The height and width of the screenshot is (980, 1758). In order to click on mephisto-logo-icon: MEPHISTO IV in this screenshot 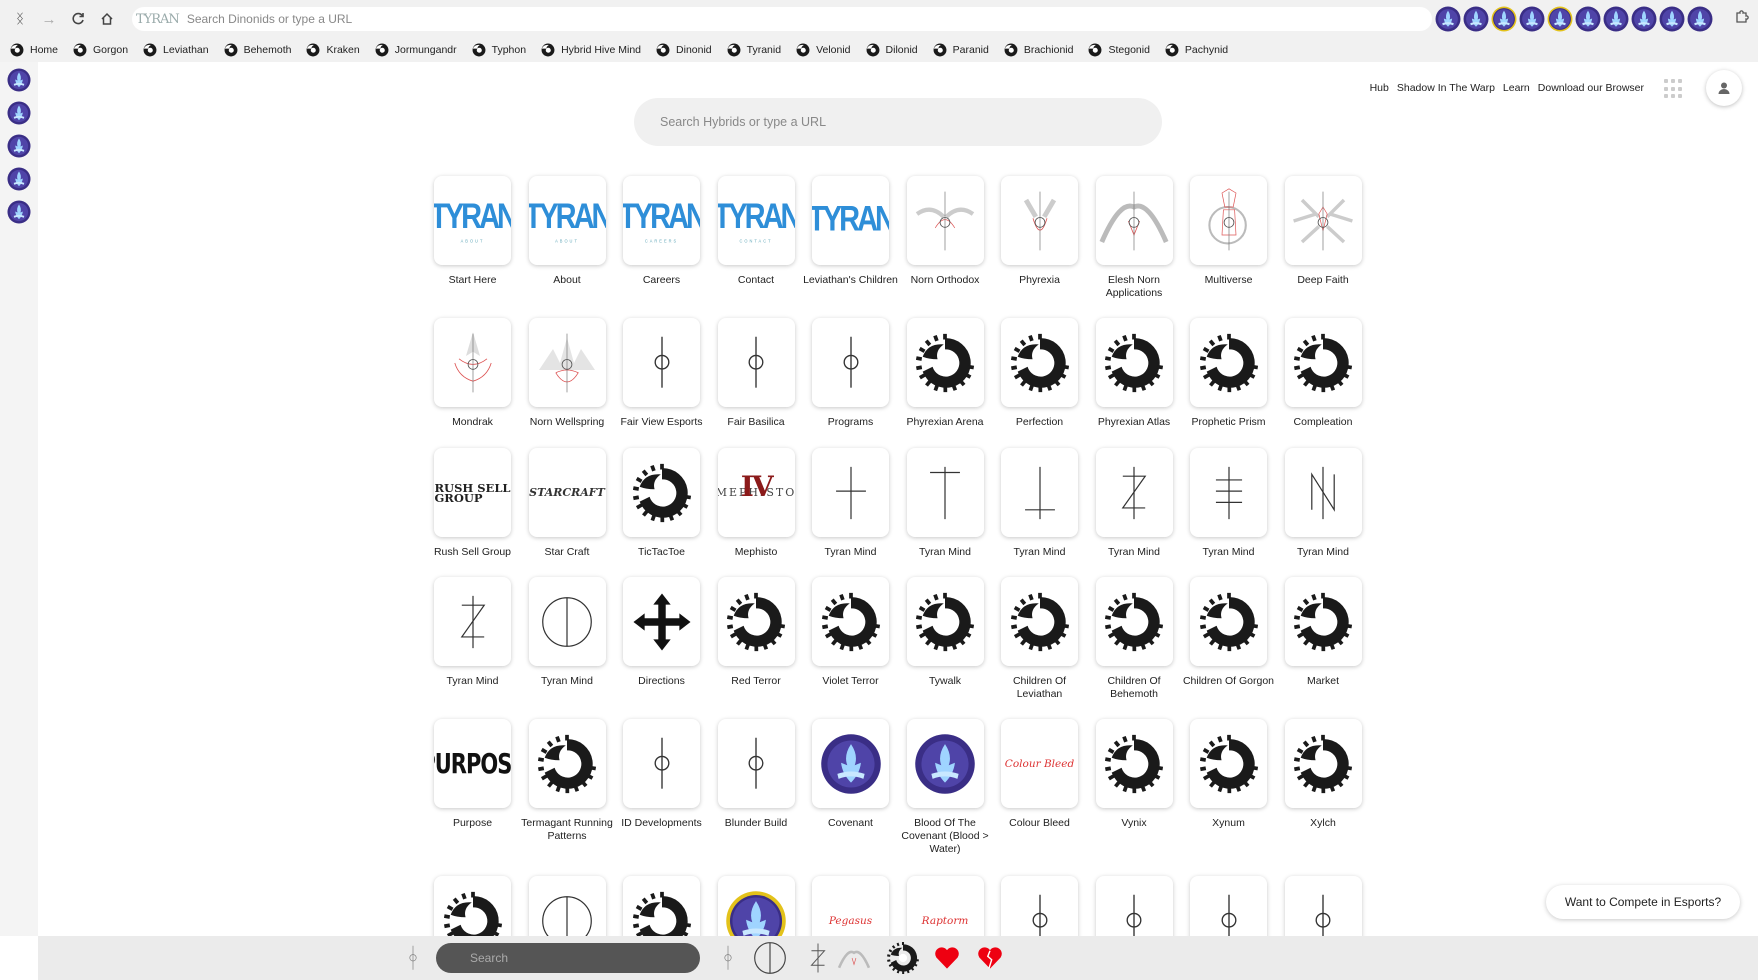, I will do `click(756, 492)`.